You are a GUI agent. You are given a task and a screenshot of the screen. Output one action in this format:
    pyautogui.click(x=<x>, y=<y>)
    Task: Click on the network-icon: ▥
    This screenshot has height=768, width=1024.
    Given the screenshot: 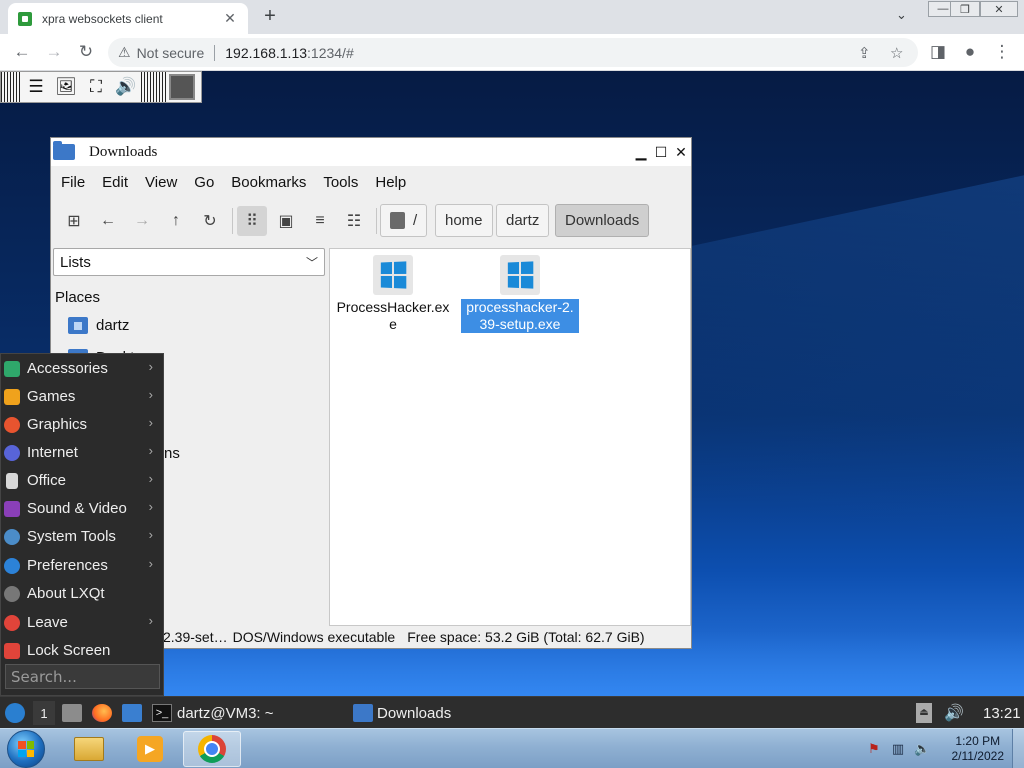 What is the action you would take?
    pyautogui.click(x=898, y=749)
    